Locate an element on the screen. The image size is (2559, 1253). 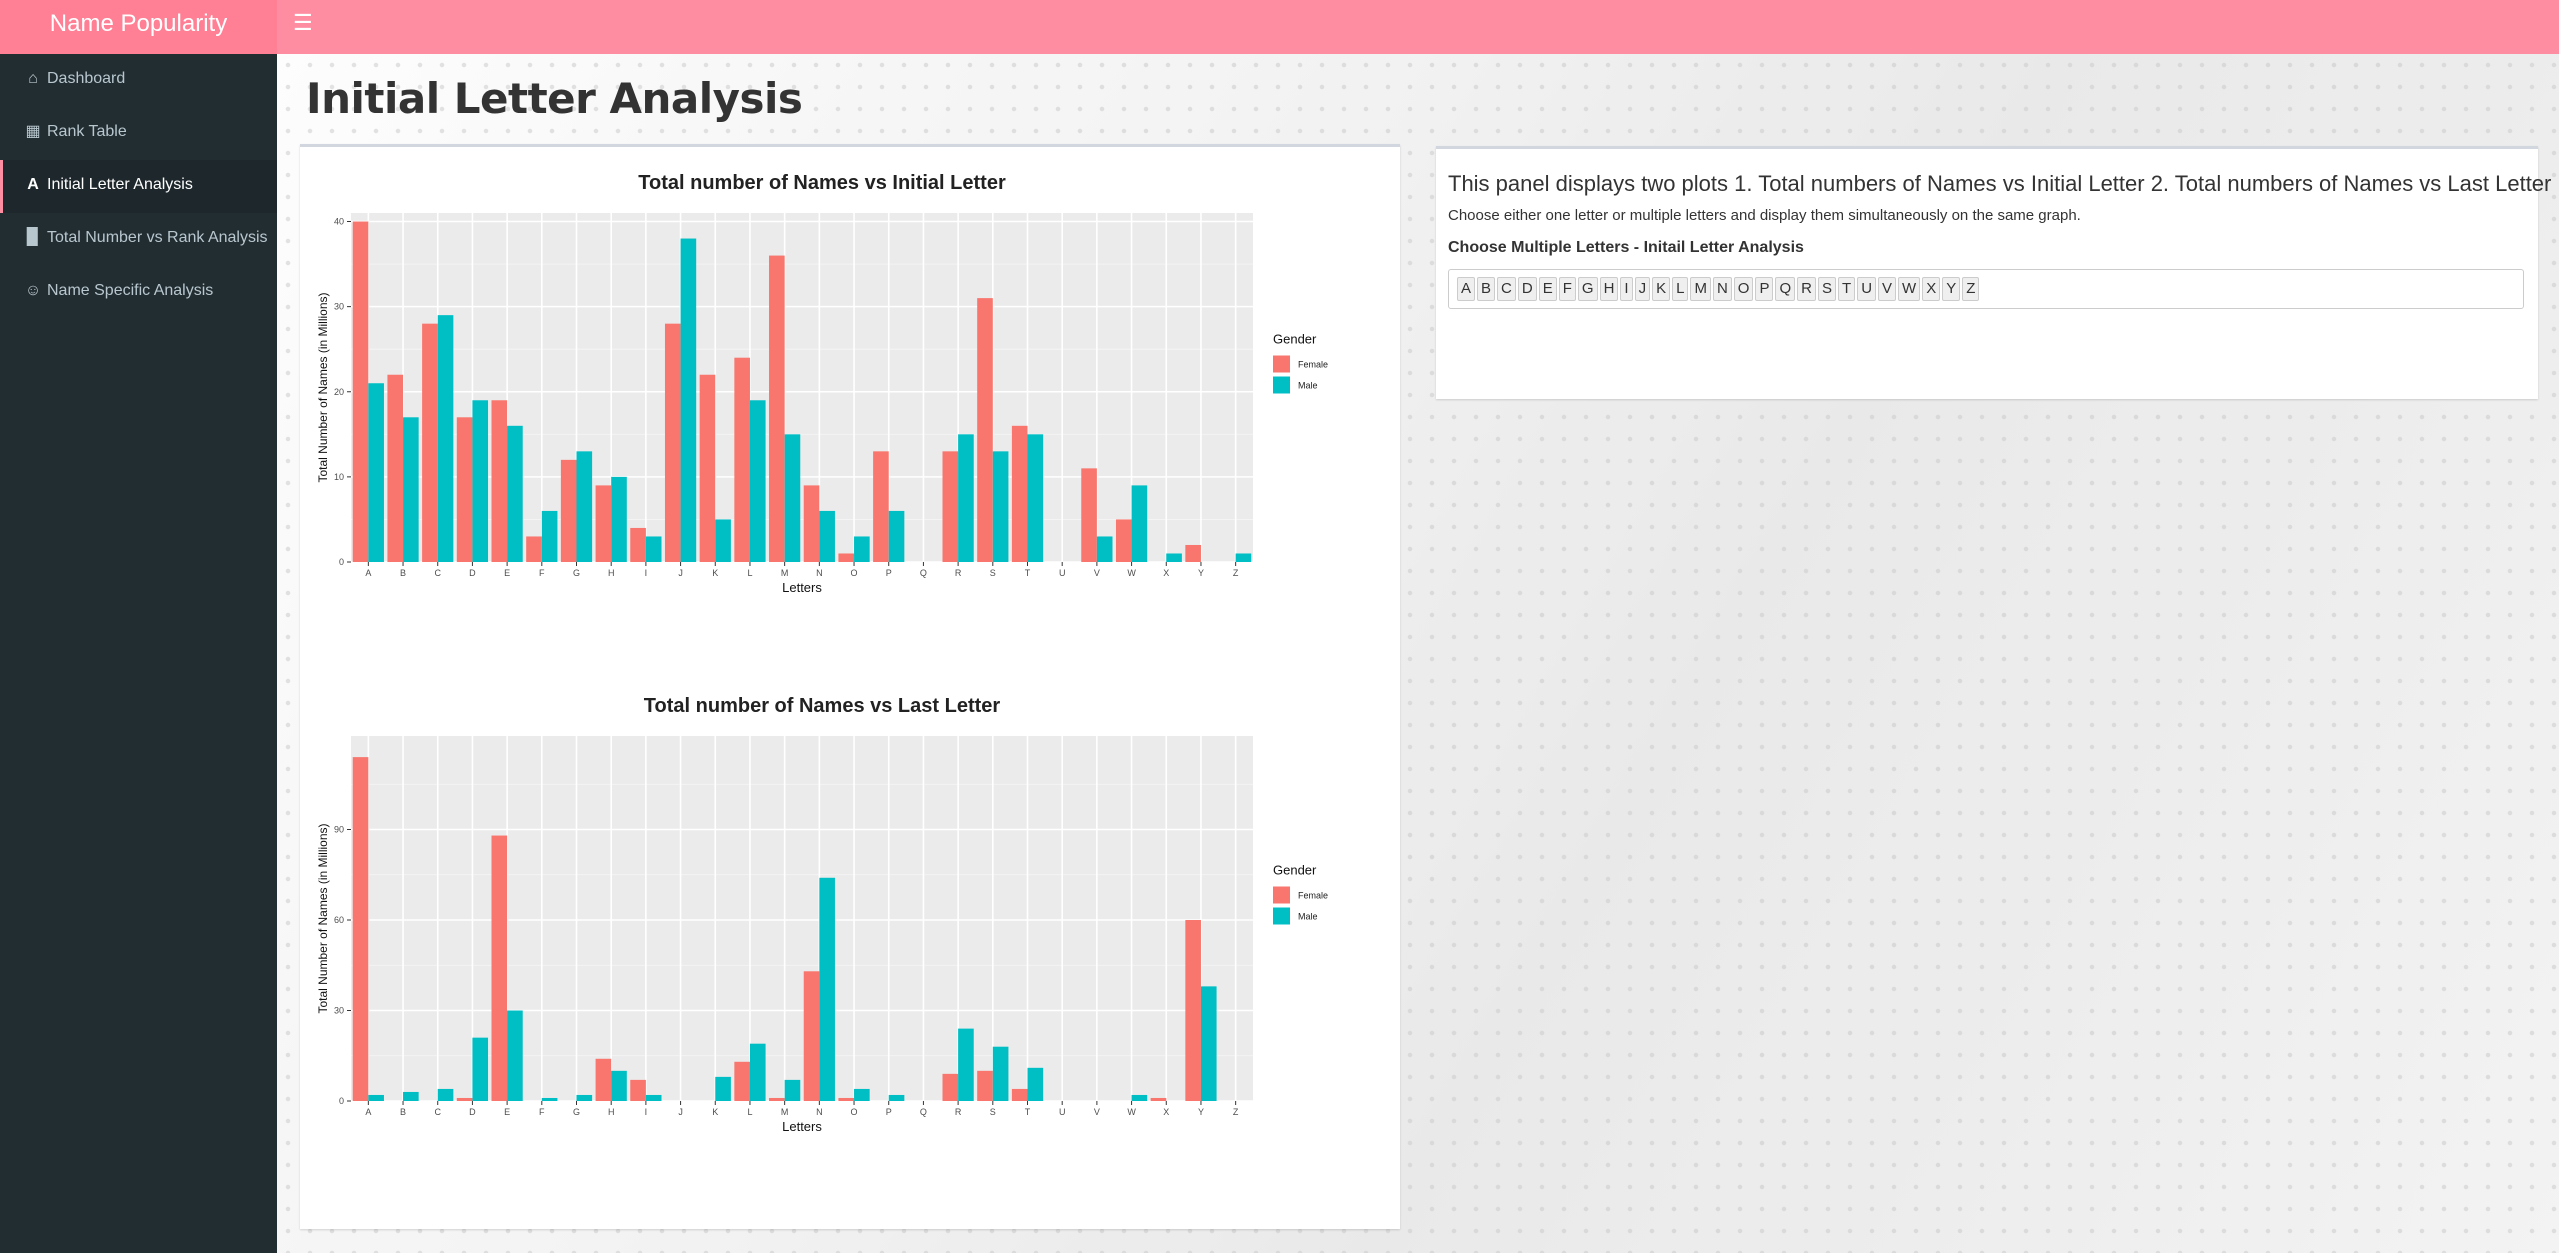
chart-title: Total number of Names vs Last Letter is located at coordinates (822, 706).